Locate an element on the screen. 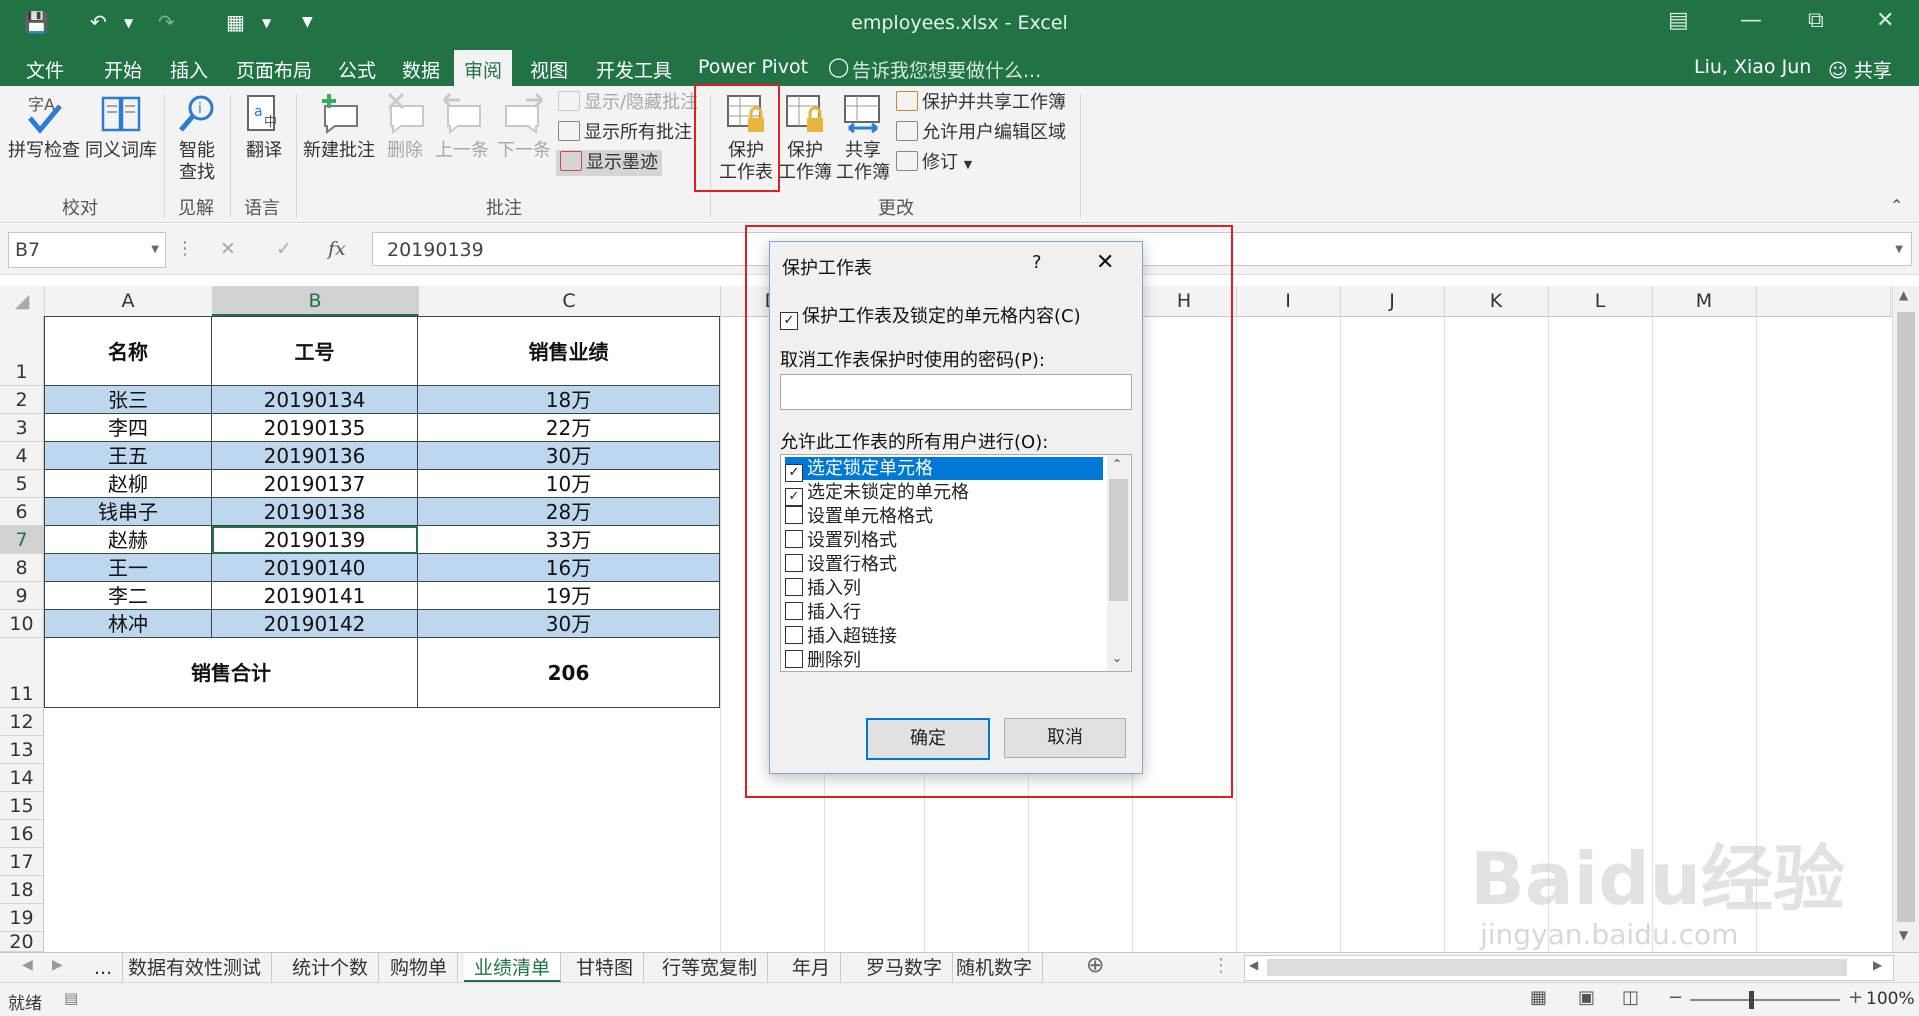  sheet-tab: 购物单 is located at coordinates (419, 968).